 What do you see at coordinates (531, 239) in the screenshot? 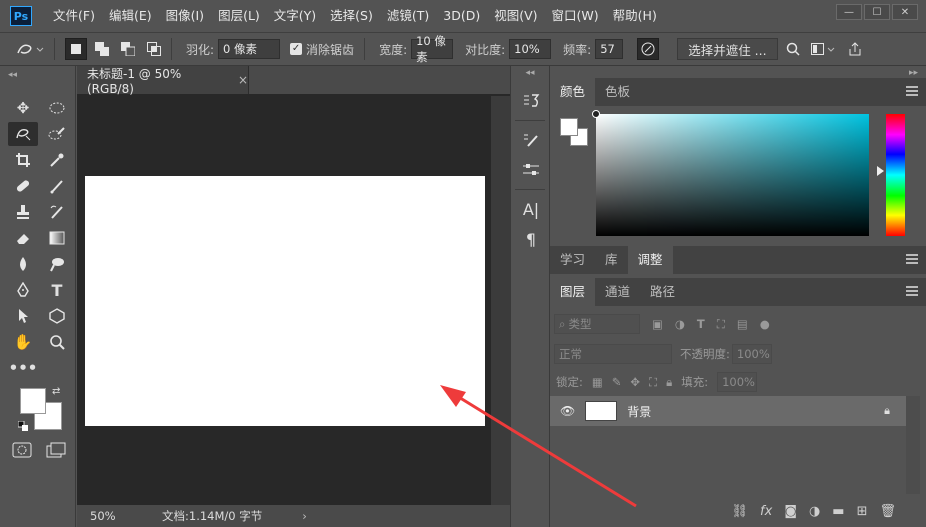
I see `paragraph-panel-icon: ¶` at bounding box center [531, 239].